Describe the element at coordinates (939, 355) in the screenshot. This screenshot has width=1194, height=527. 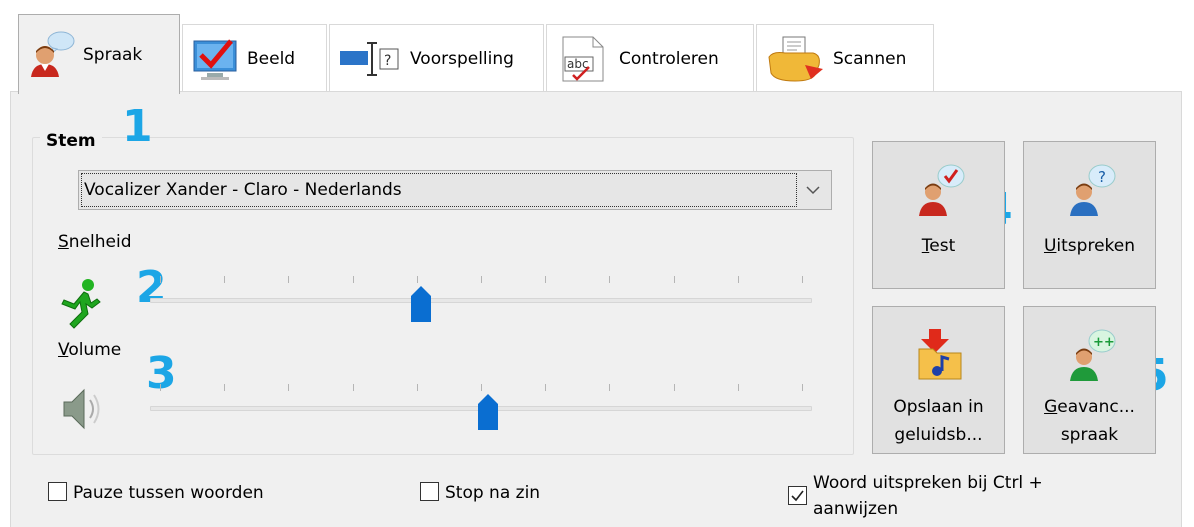
I see `save-music-folder-icon` at that location.